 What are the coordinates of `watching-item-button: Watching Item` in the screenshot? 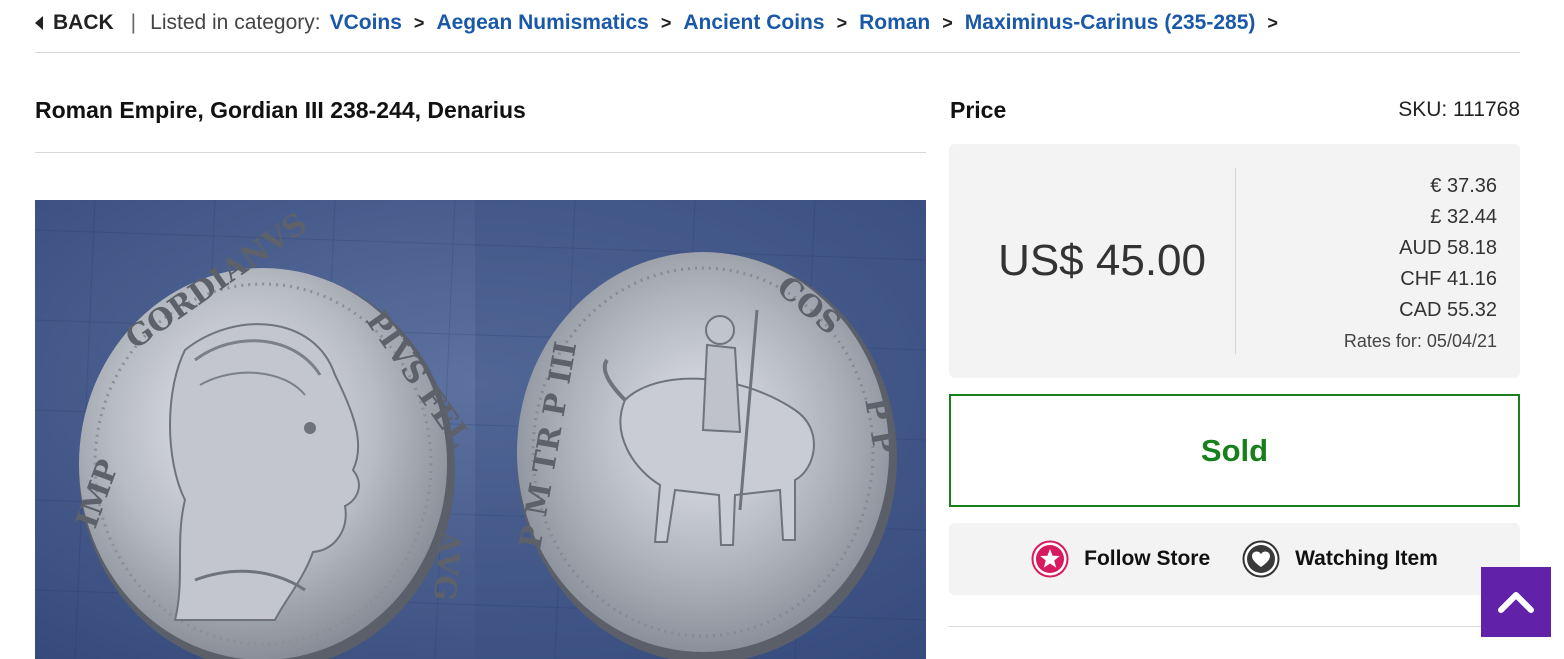 It's located at (1340, 559).